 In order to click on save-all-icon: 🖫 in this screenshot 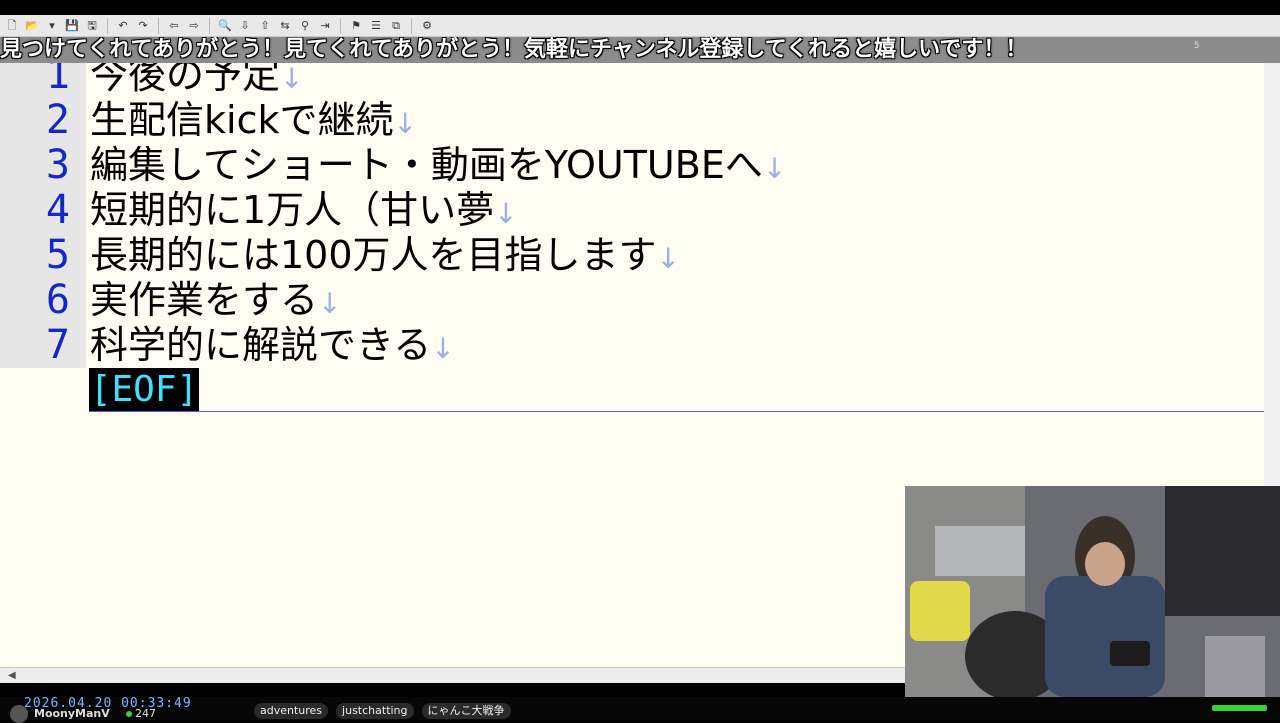, I will do `click(92, 26)`.